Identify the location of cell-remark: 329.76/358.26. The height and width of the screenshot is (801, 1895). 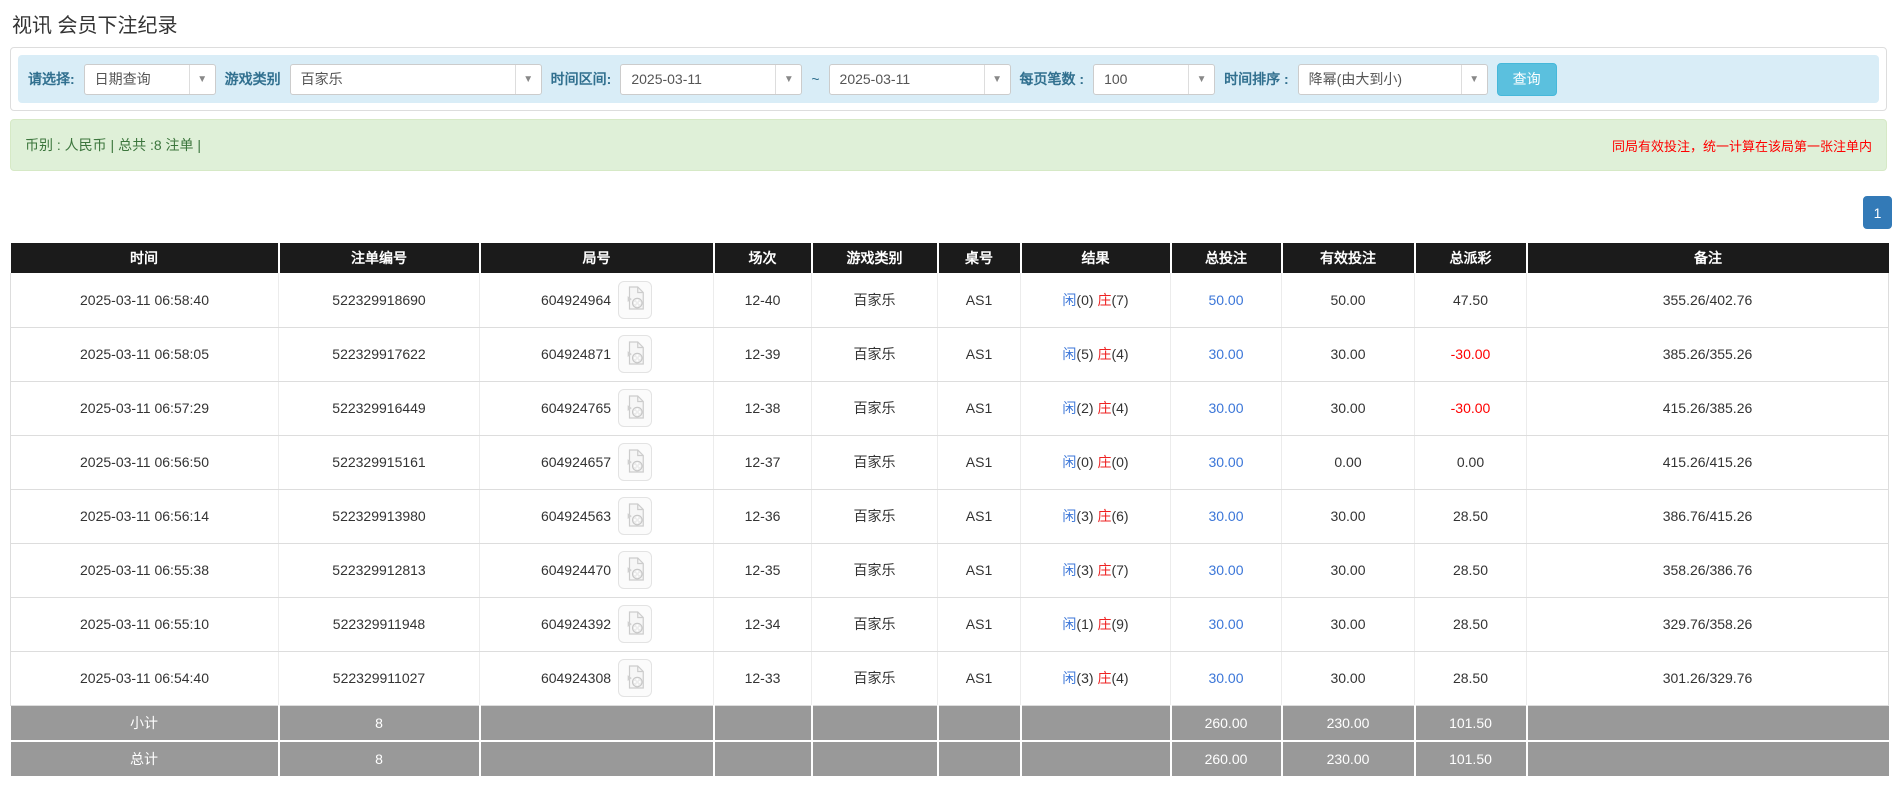
(1707, 624).